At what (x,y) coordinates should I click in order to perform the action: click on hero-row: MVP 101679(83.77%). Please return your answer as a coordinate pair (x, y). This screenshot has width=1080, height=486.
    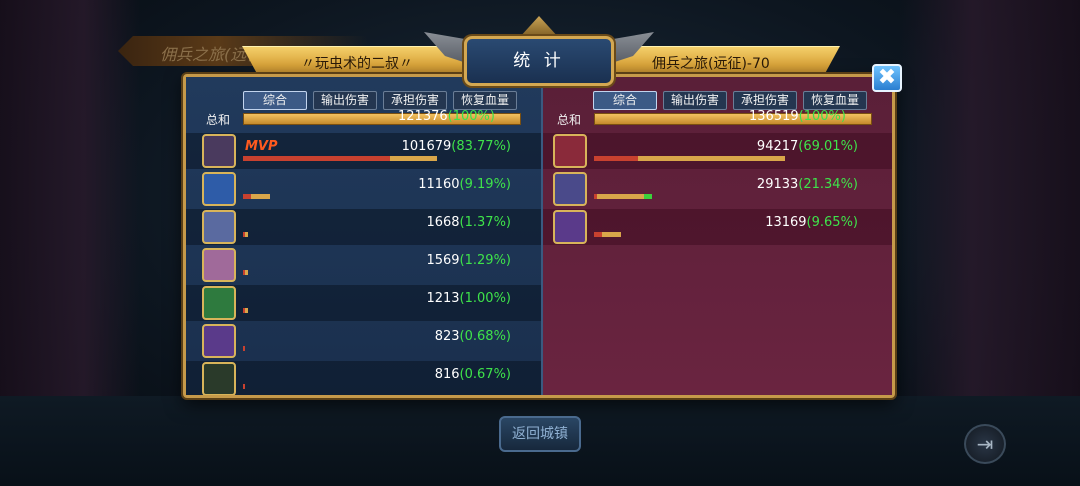
    Looking at the image, I should click on (363, 151).